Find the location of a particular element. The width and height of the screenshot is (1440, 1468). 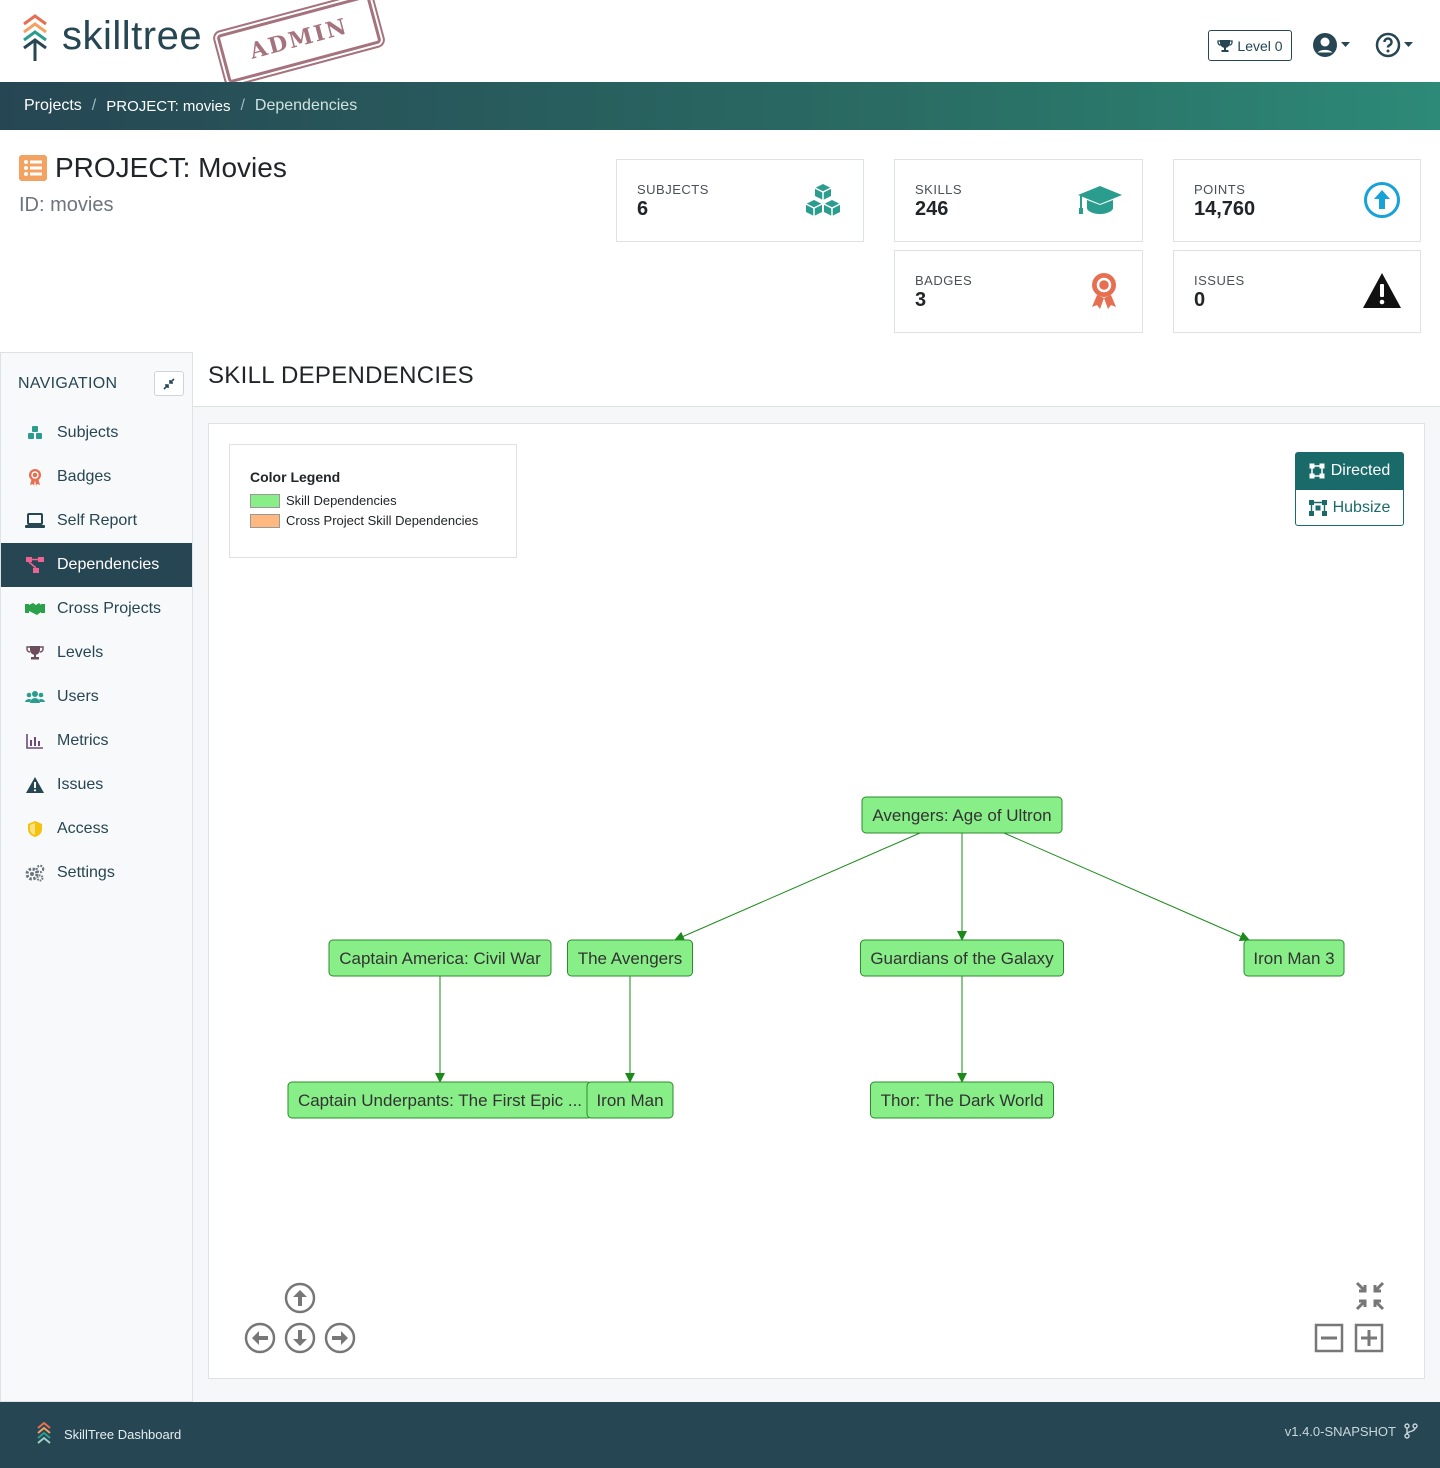

footer-version: v1.4.0-SNAPSHOT is located at coordinates (1351, 1431).